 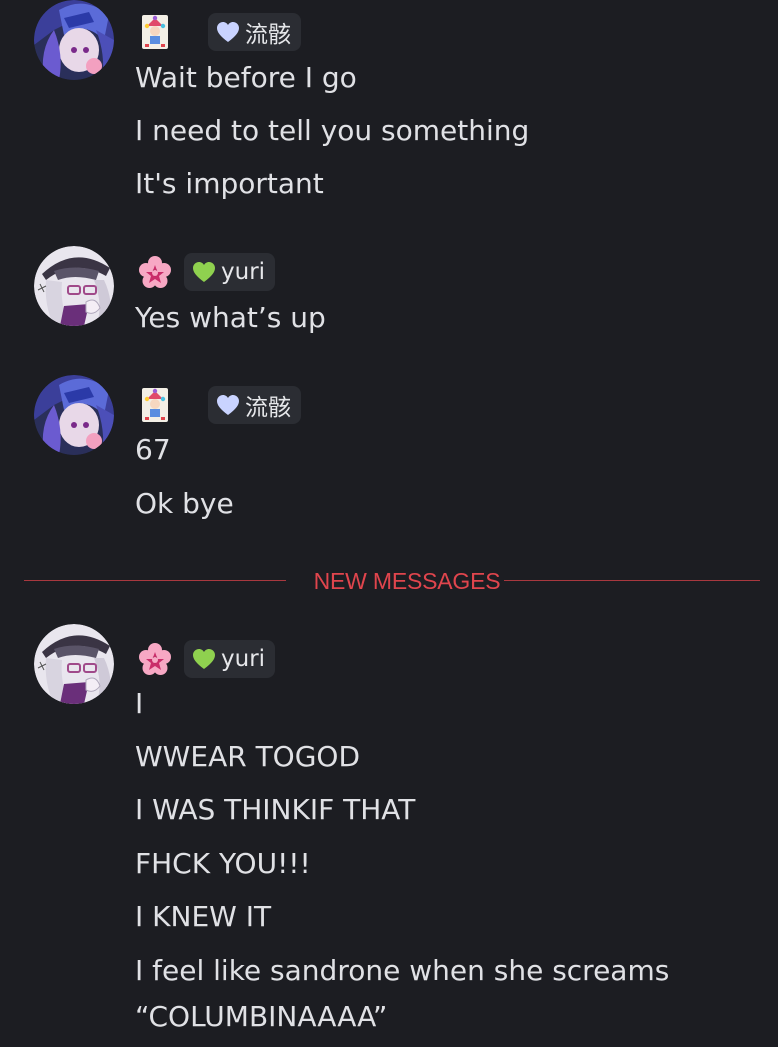 What do you see at coordinates (230, 317) in the screenshot?
I see `message-line: Yes what’s up` at bounding box center [230, 317].